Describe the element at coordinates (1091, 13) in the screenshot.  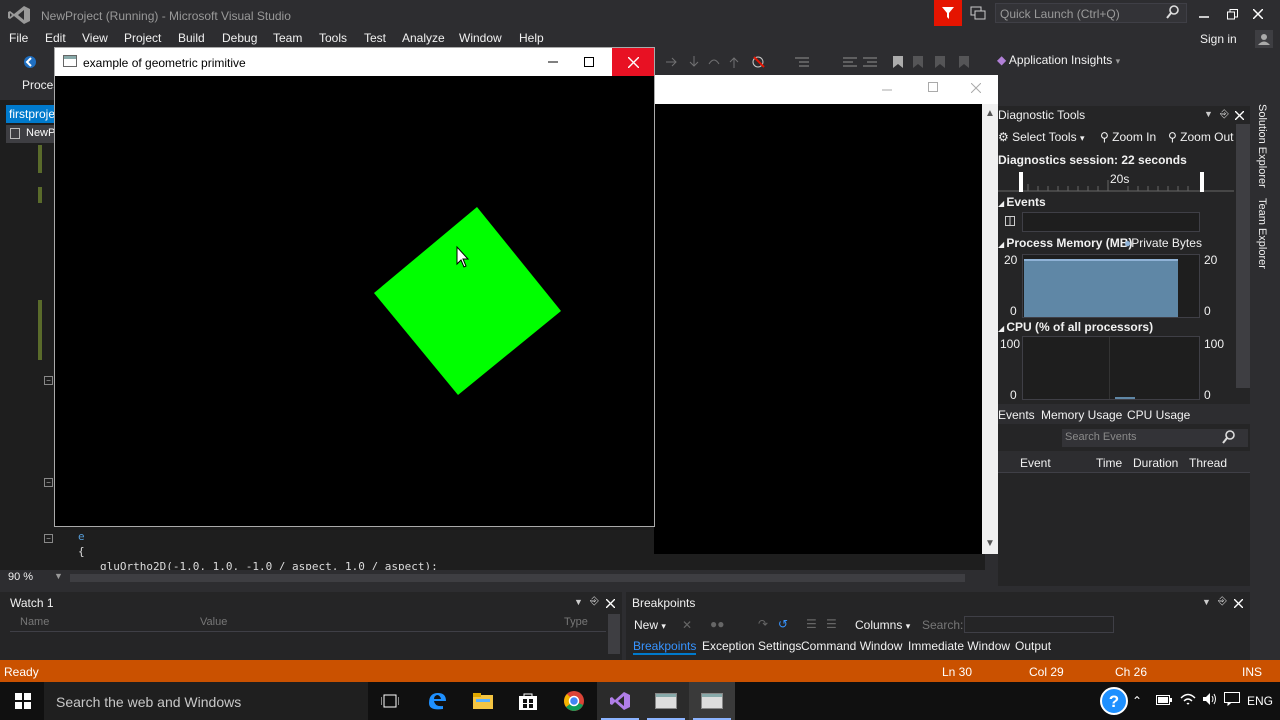
I see `quick-launch-input: Quick Launch (Ctrl+Q)` at that location.